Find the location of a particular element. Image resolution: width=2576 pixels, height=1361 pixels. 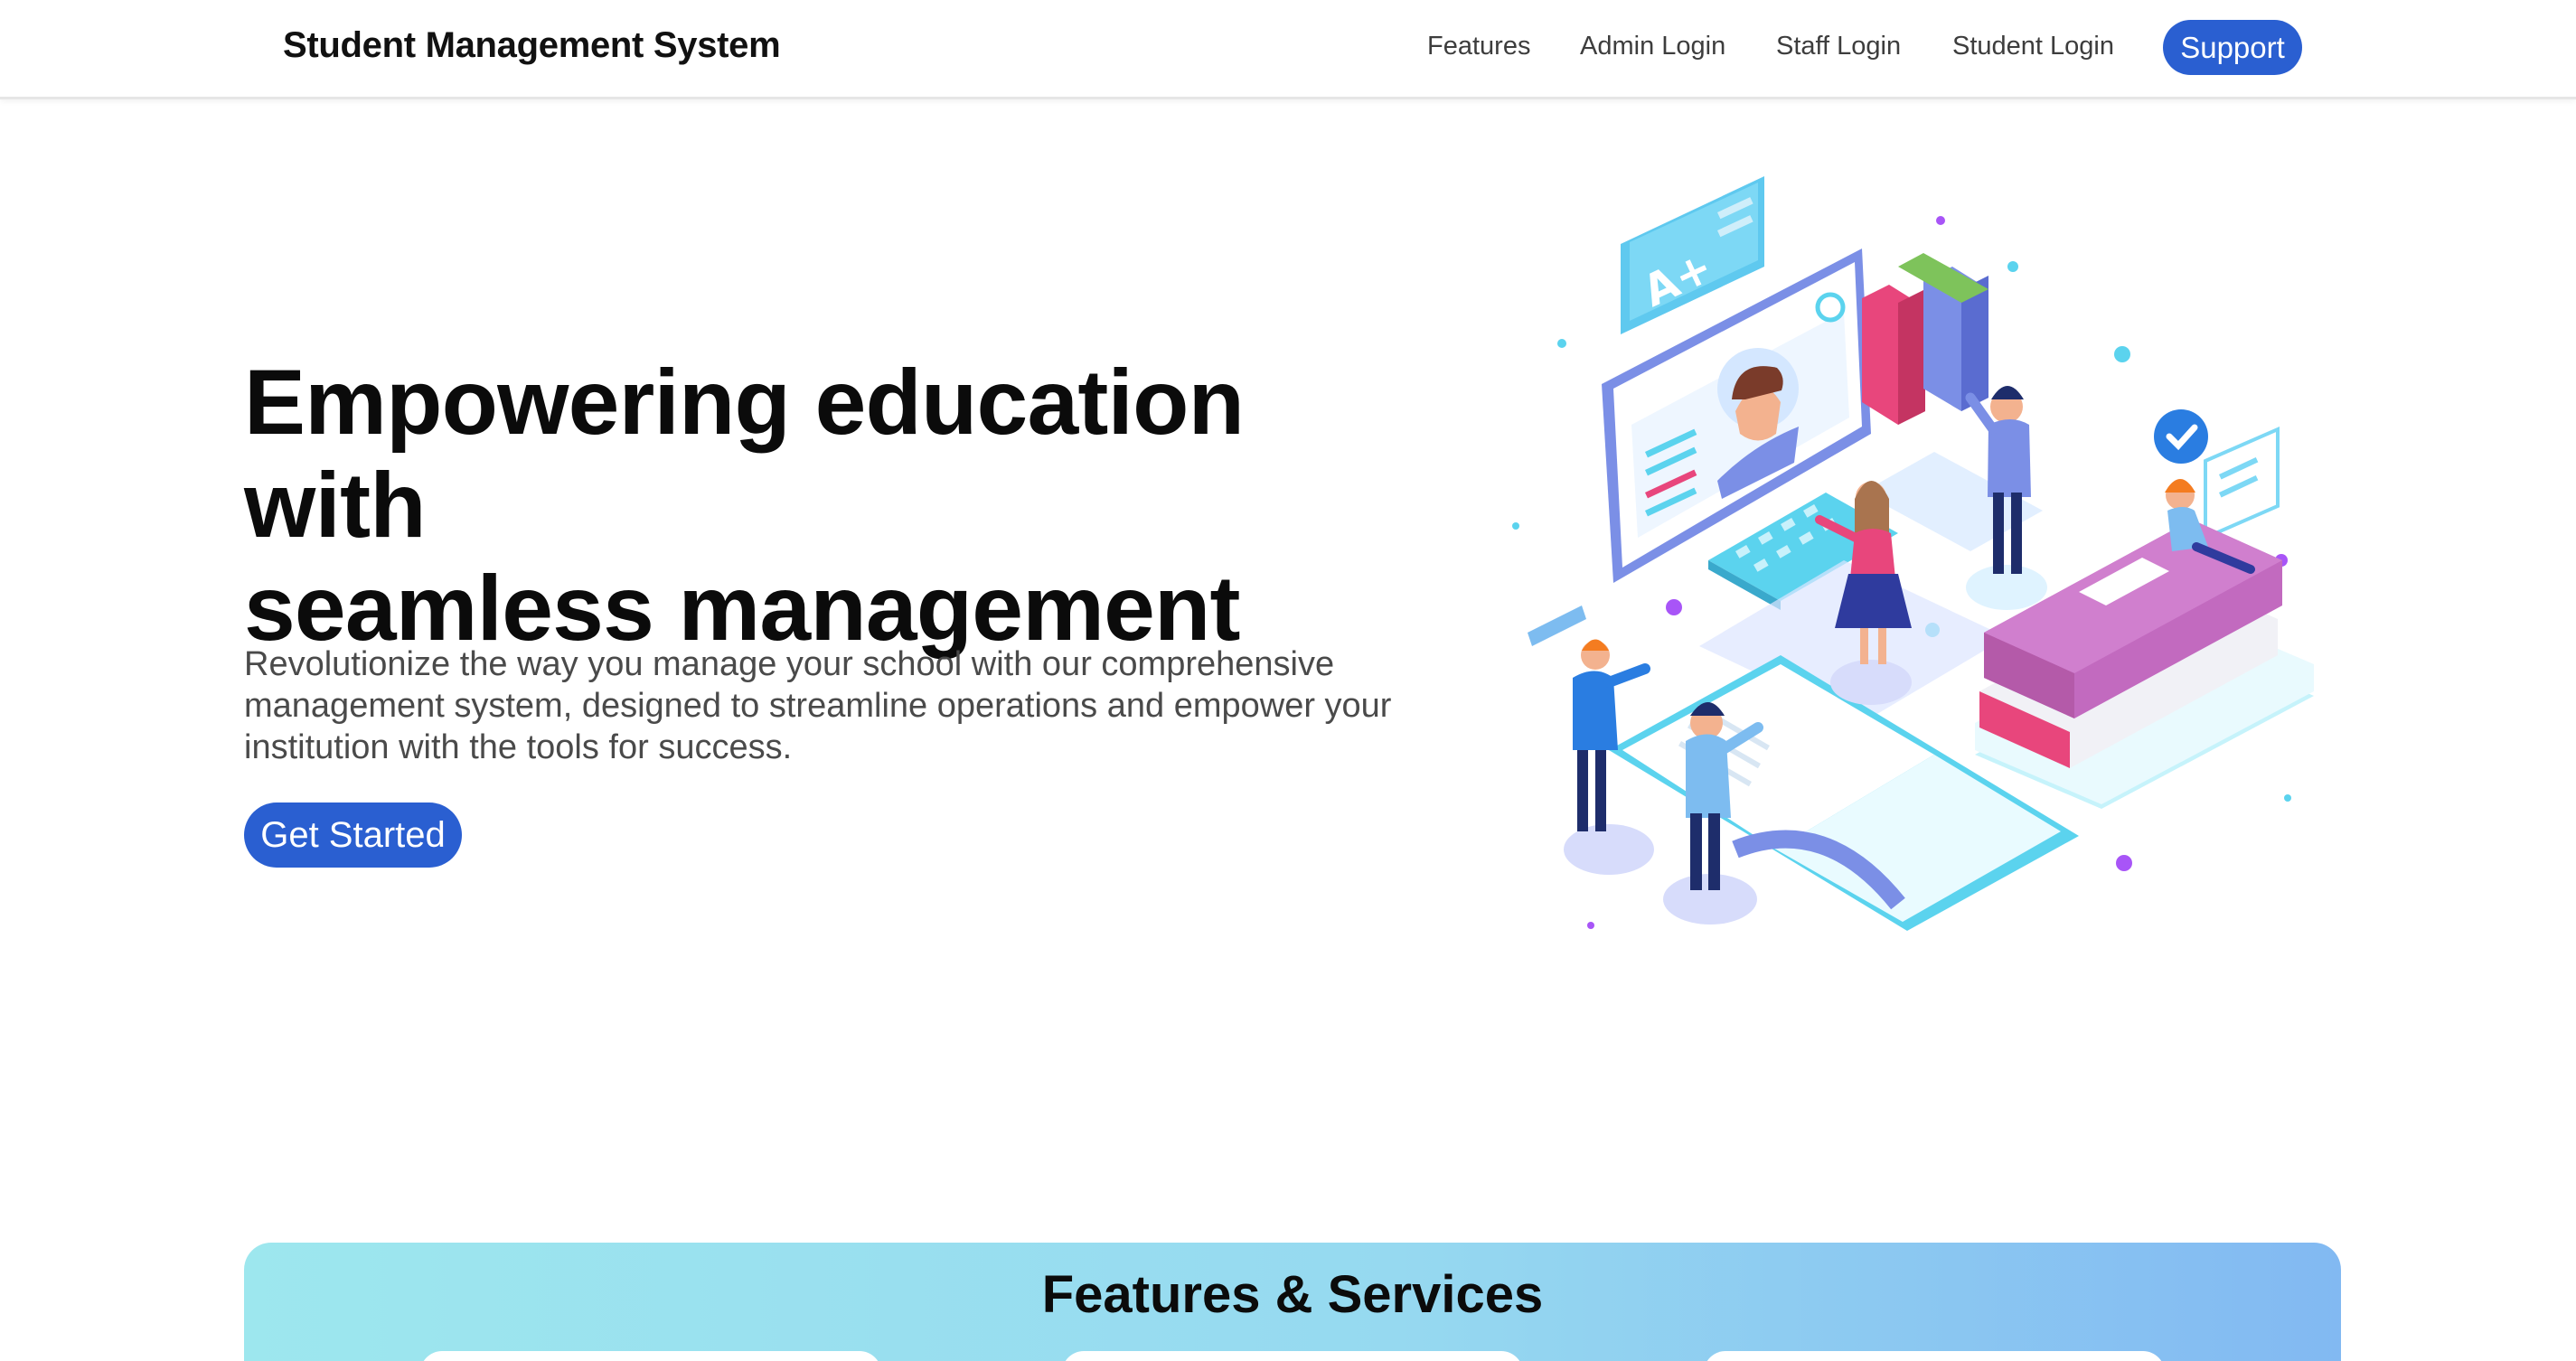

nav-link-admin-login: Admin Login is located at coordinates (1653, 46).